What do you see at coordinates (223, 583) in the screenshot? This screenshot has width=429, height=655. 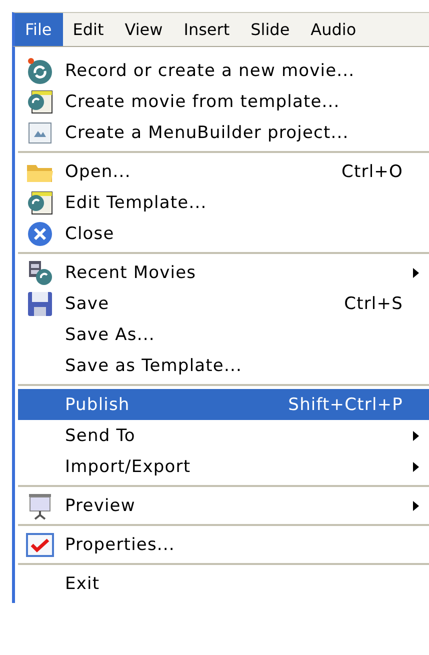 I see `menu-item: Exit` at bounding box center [223, 583].